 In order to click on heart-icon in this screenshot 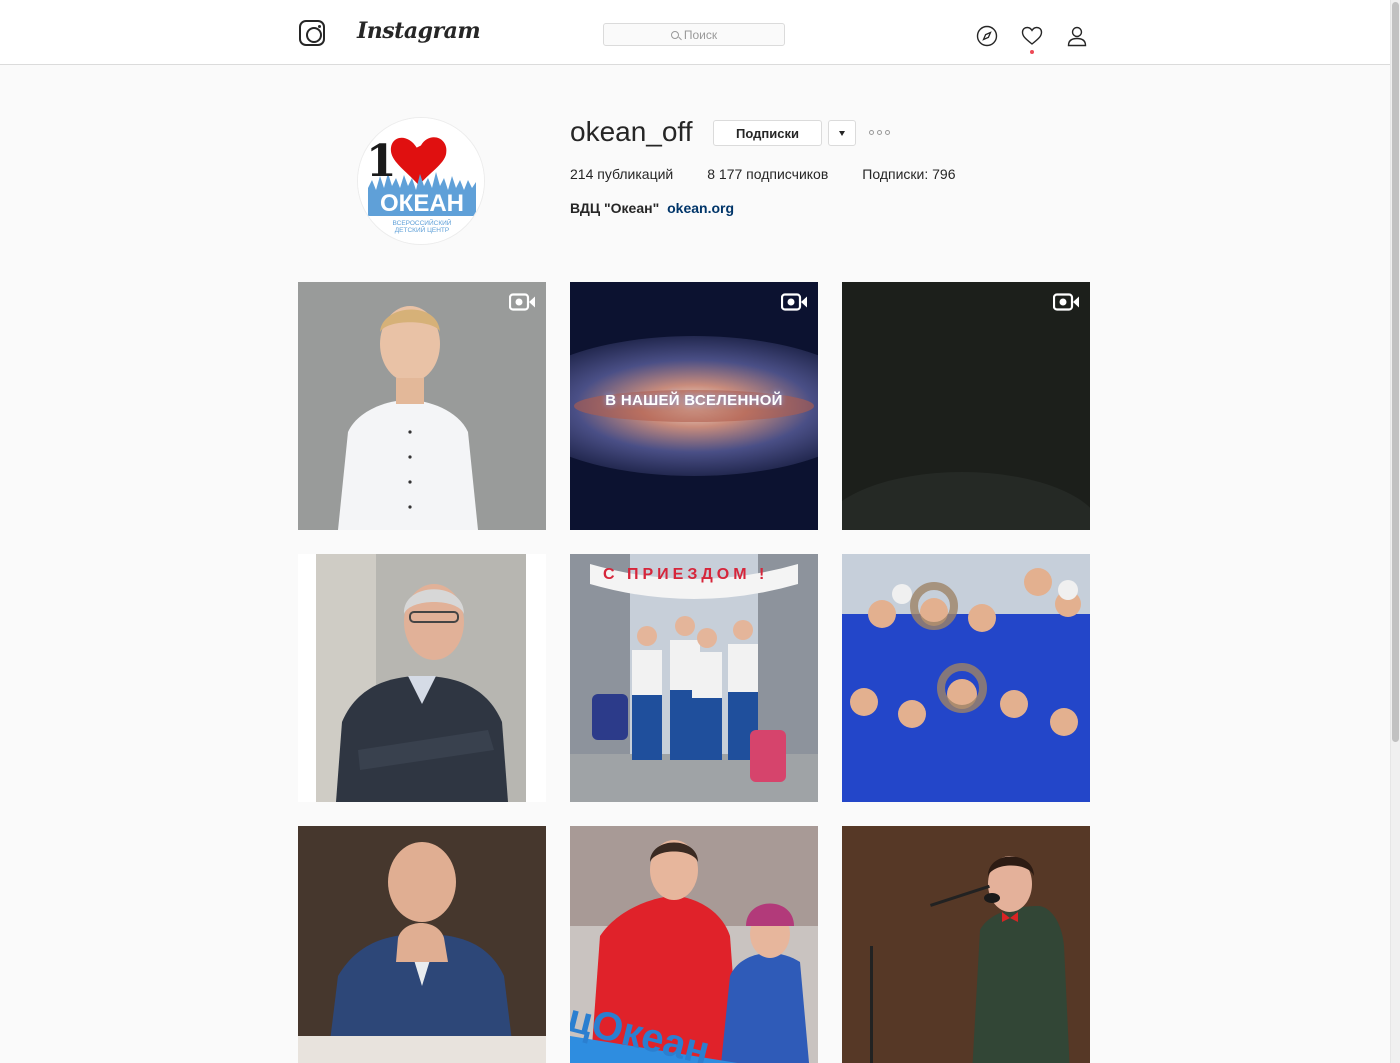, I will do `click(1032, 36)`.